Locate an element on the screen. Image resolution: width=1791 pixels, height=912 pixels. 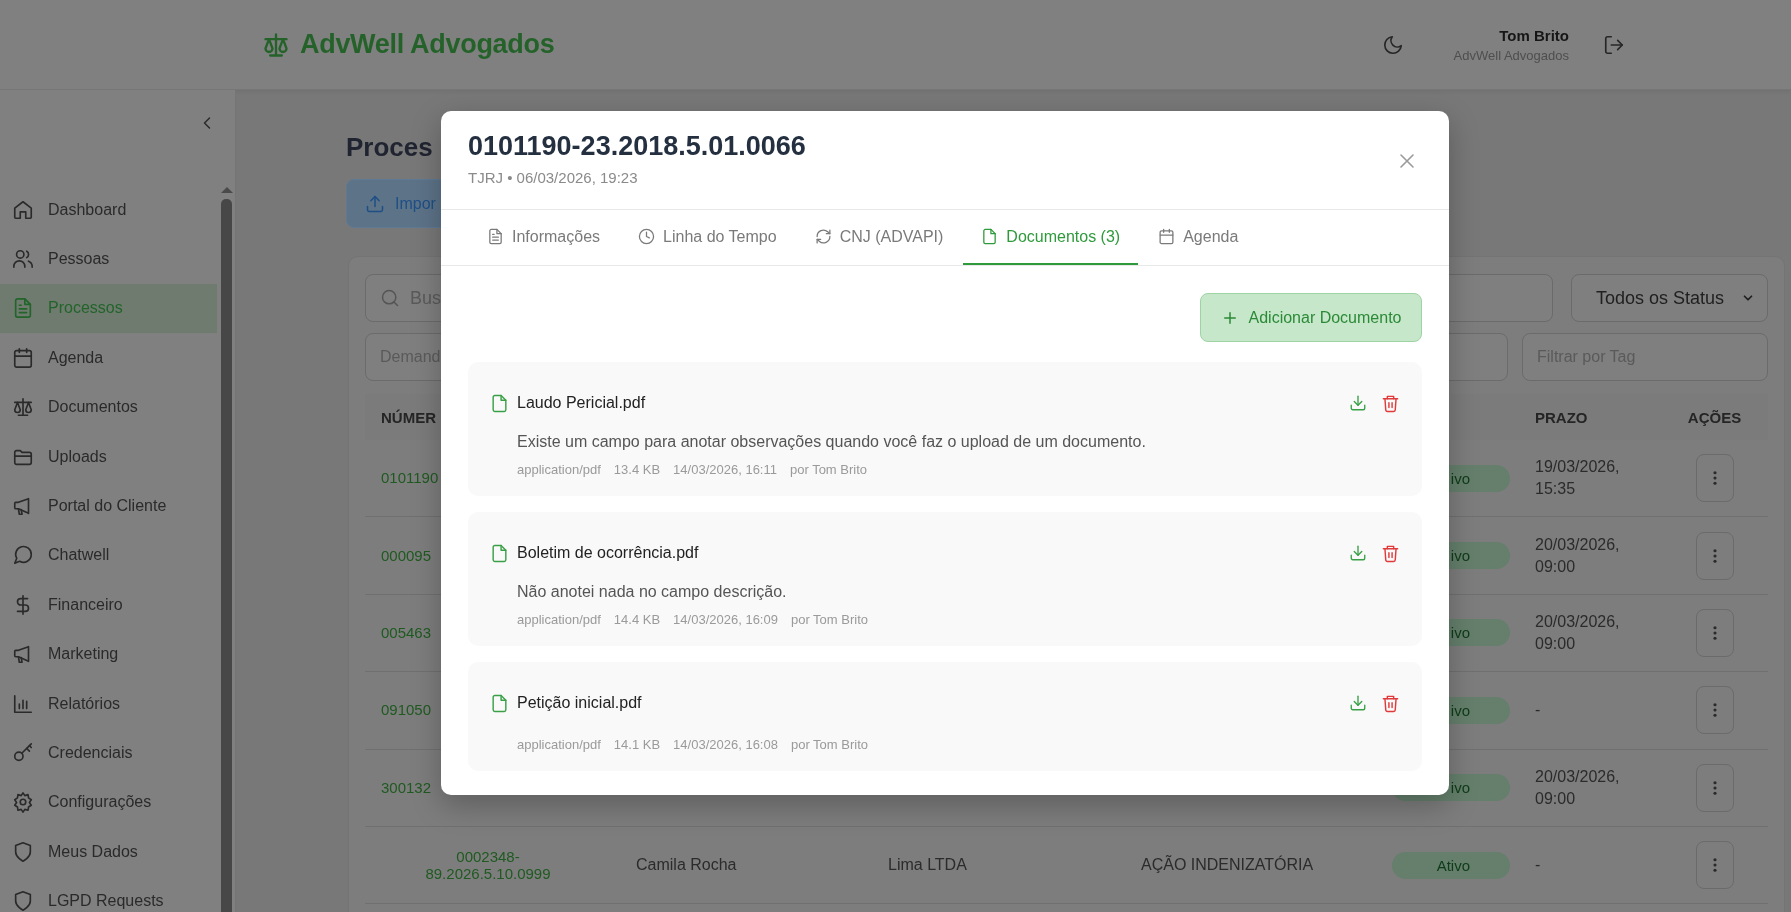
home-icon is located at coordinates (23, 209).